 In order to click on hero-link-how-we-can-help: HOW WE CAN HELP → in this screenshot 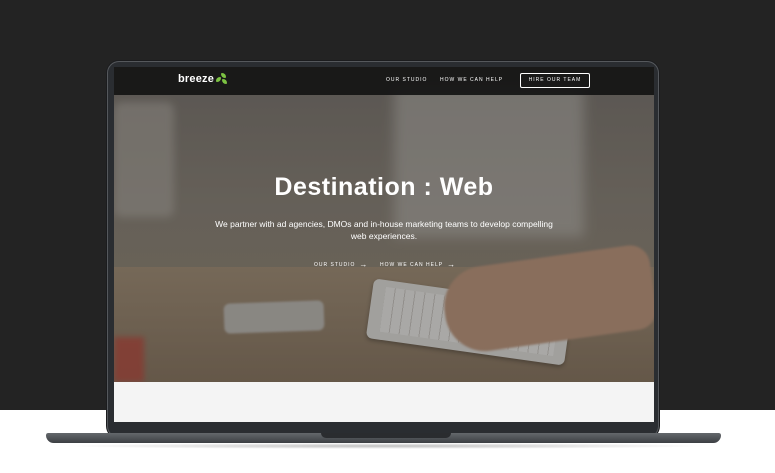, I will do `click(418, 265)`.